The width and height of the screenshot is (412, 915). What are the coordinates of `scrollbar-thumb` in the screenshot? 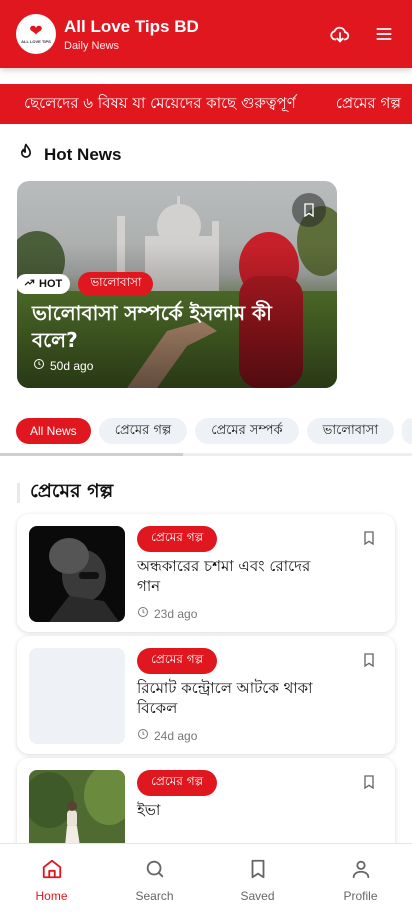 It's located at (91, 454).